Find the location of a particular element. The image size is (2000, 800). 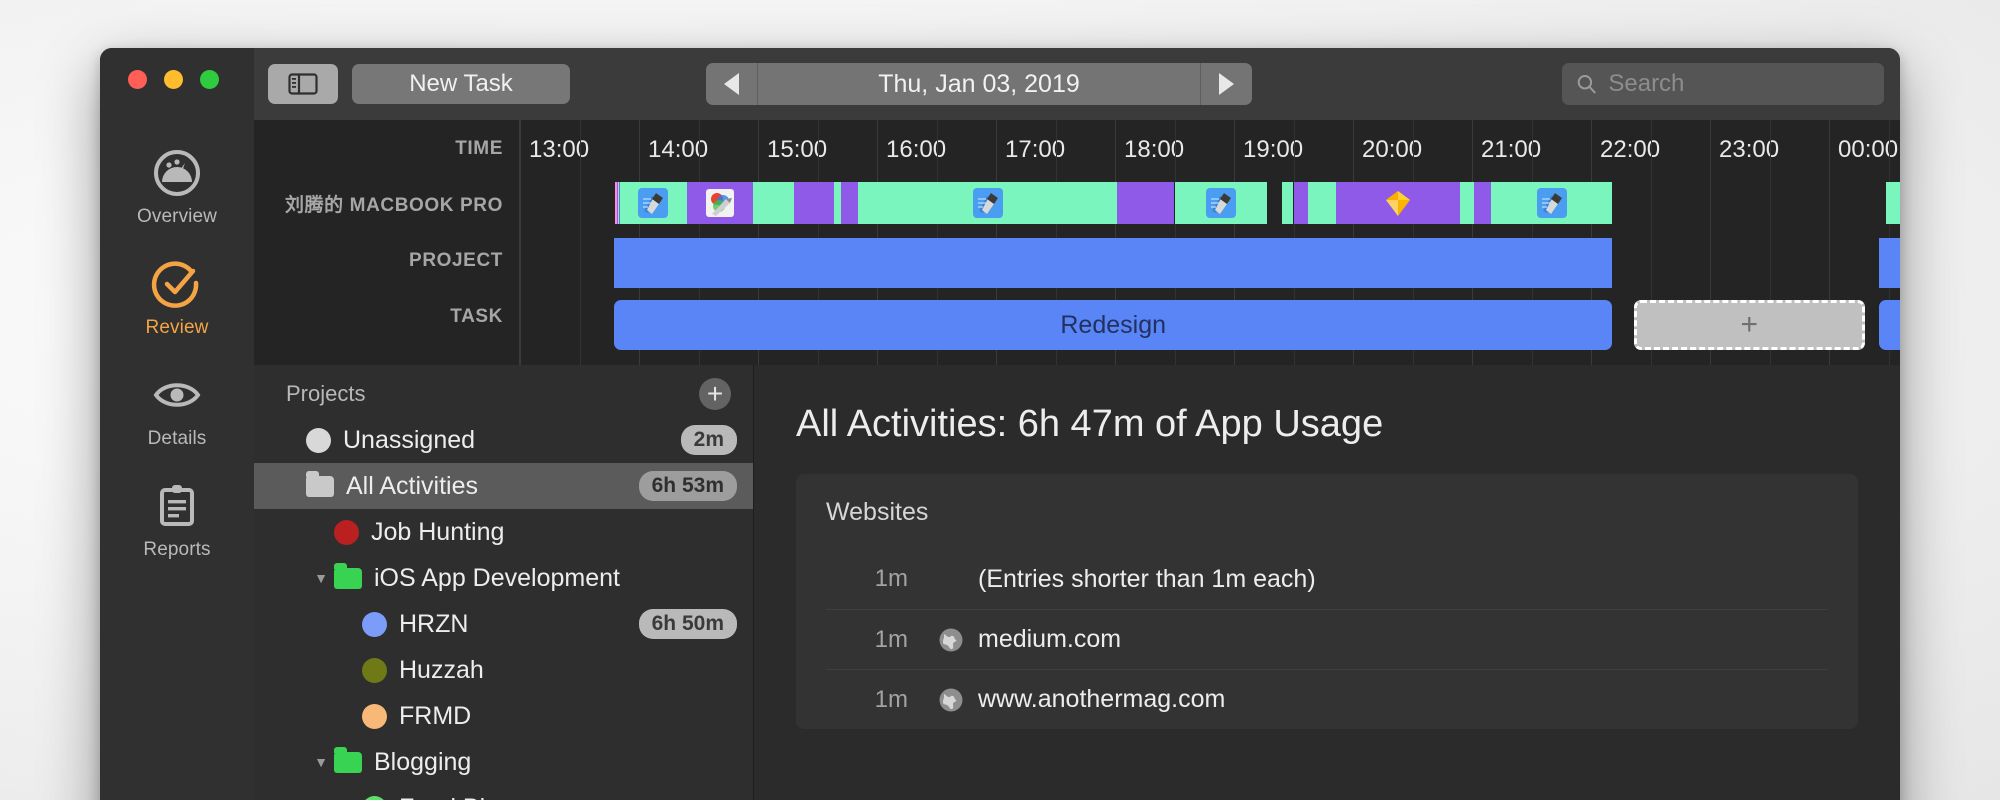

eye-icon is located at coordinates (177, 395).